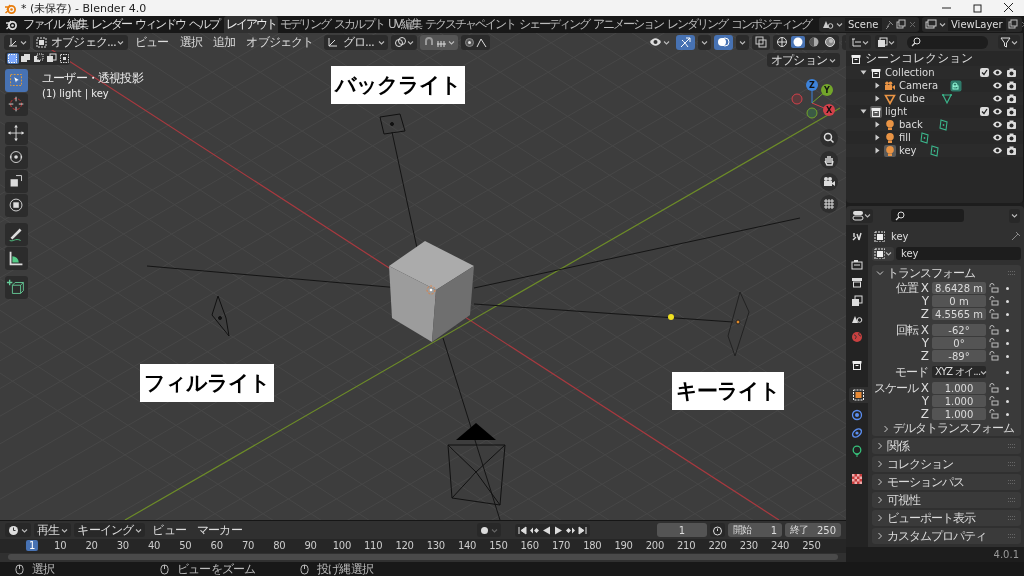 The width and height of the screenshot is (1024, 576). Describe the element at coordinates (798, 42) in the screenshot. I see `shading-mode-icon` at that location.